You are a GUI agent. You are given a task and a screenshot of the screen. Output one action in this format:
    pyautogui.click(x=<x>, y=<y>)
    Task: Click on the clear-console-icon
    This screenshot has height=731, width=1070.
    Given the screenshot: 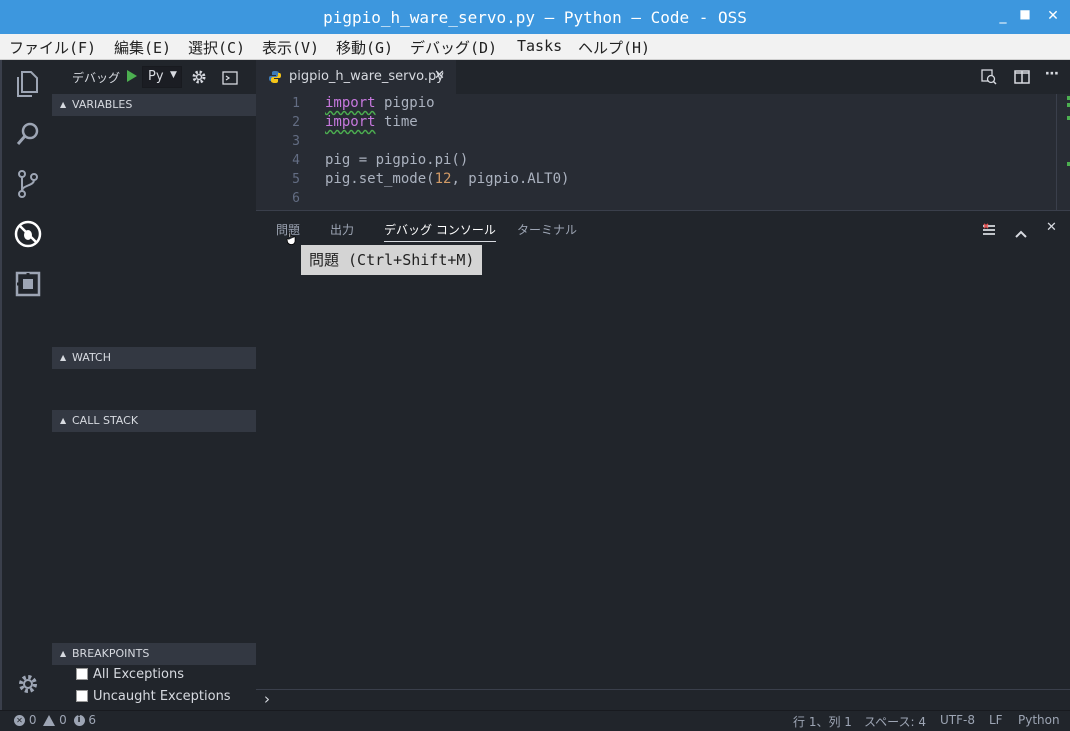 What is the action you would take?
    pyautogui.click(x=989, y=231)
    